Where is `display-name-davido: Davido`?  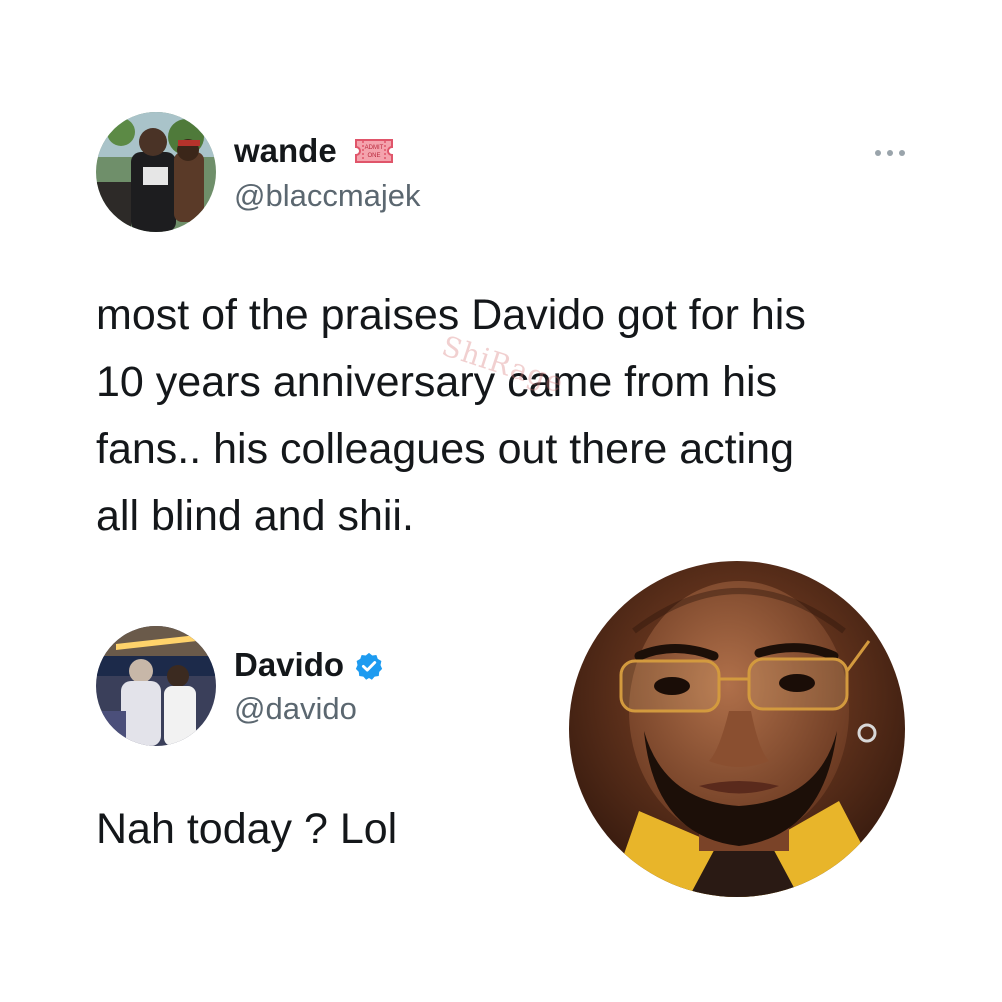 display-name-davido: Davido is located at coordinates (289, 665).